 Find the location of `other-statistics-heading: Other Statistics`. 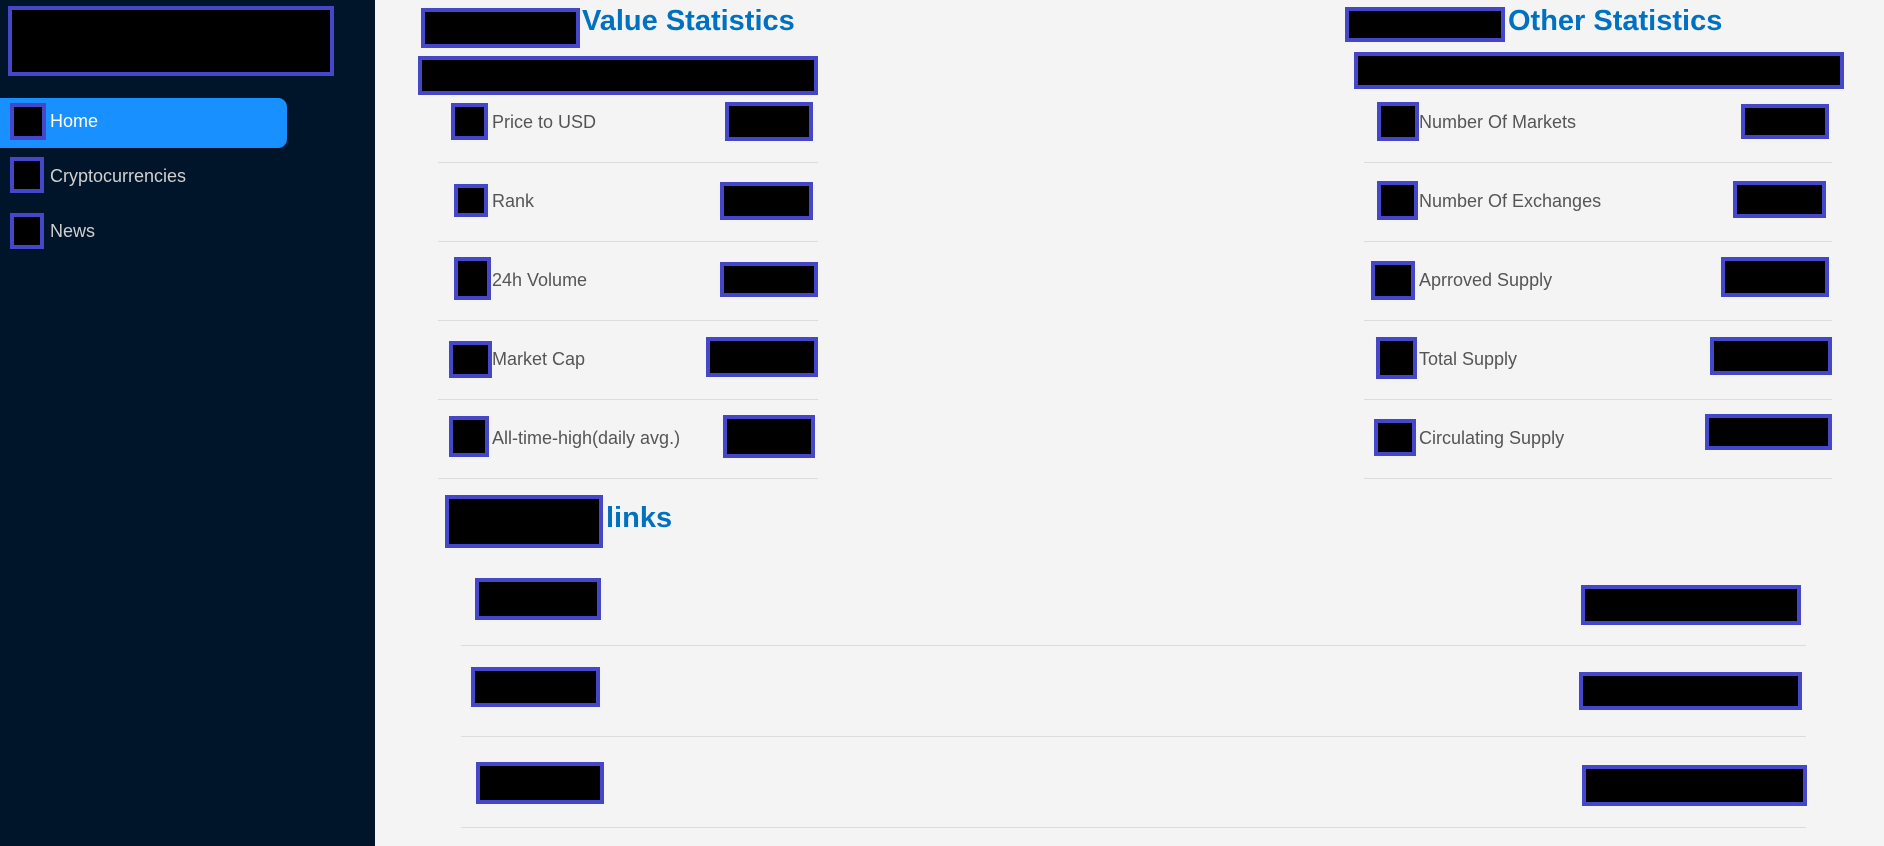

other-statistics-heading: Other Statistics is located at coordinates (1615, 21).